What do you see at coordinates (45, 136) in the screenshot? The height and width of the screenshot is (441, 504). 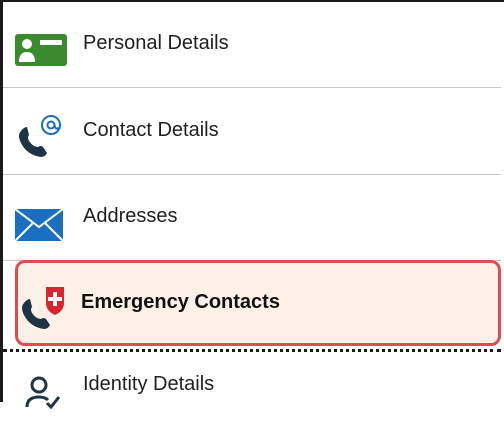 I see `phone-at-icon` at bounding box center [45, 136].